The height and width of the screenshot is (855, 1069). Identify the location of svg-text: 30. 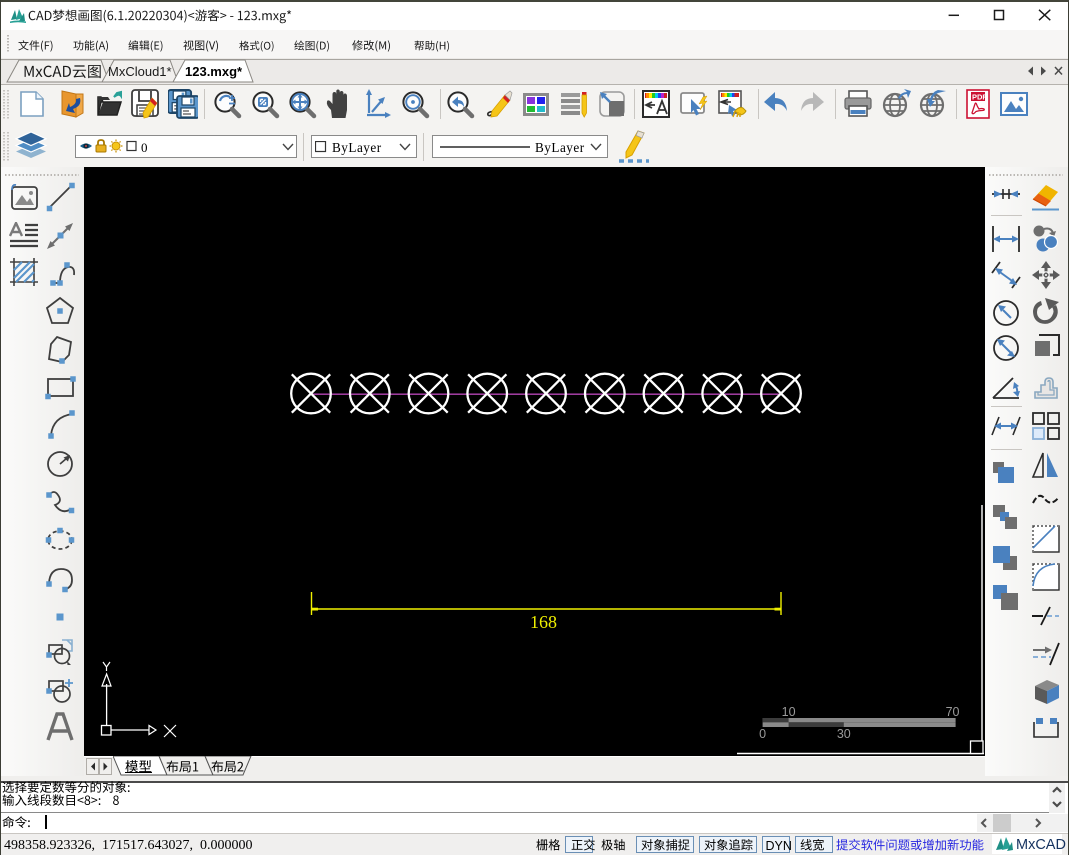
(844, 734).